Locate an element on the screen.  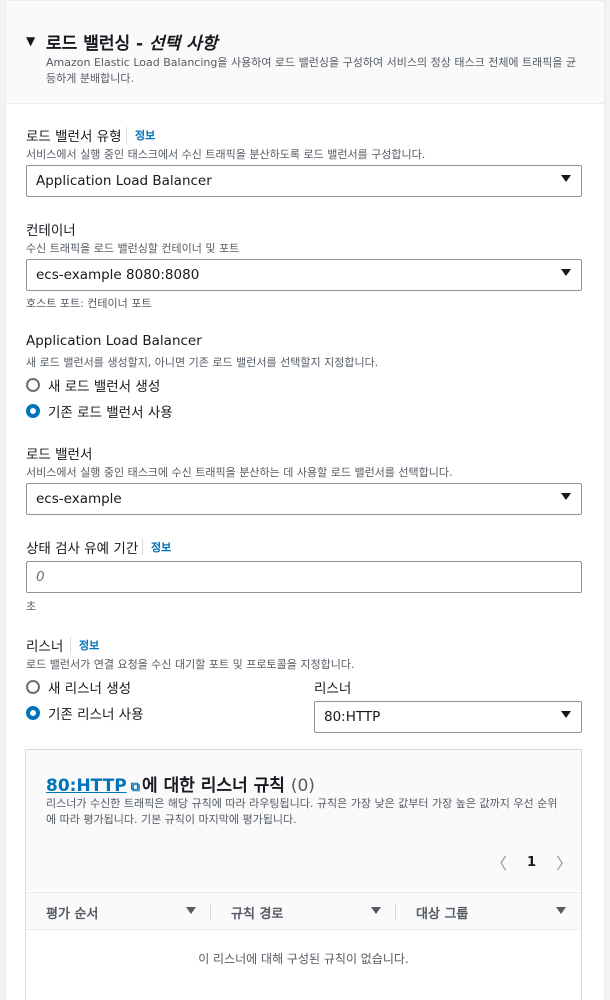
caret-down-icon: ▼ is located at coordinates (30, 41).